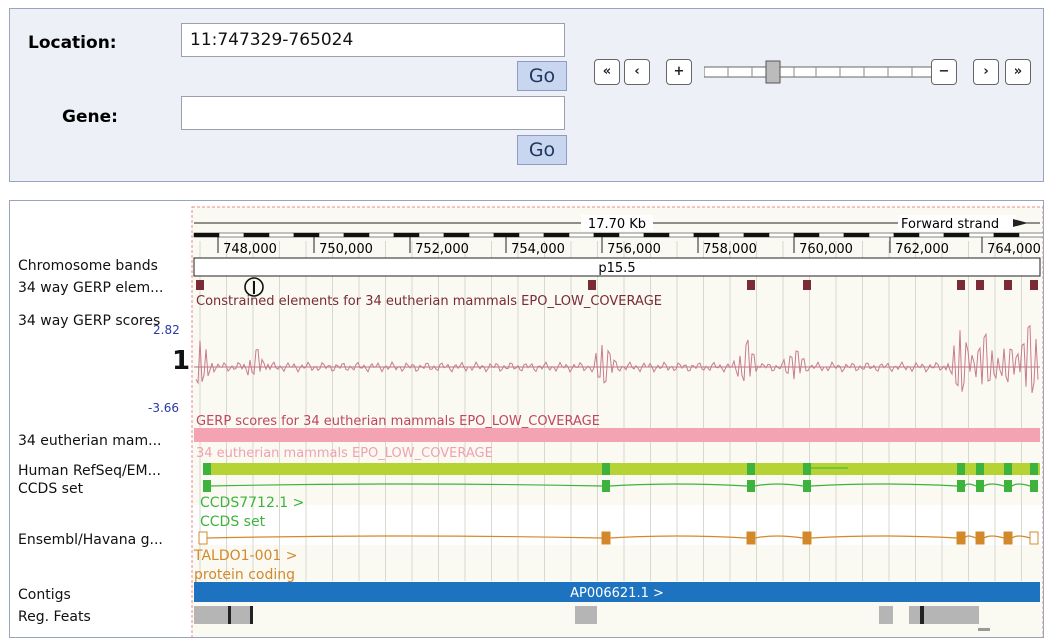  What do you see at coordinates (634, 249) in the screenshot?
I see `tick-label: 756,000` at bounding box center [634, 249].